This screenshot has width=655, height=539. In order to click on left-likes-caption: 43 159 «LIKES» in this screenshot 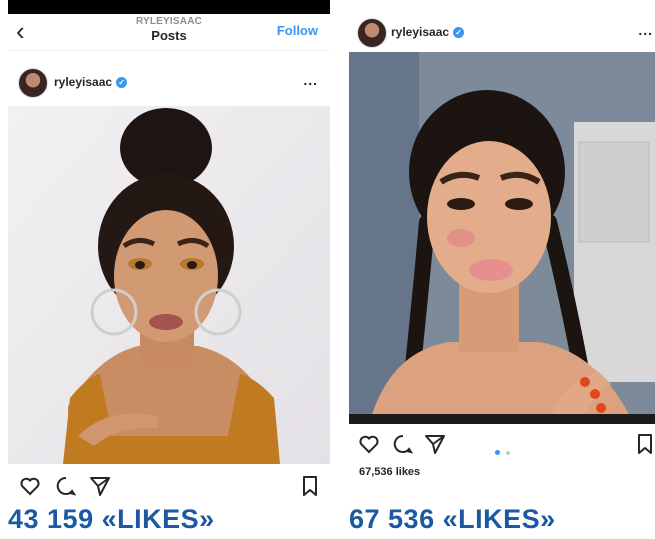, I will do `click(111, 519)`.